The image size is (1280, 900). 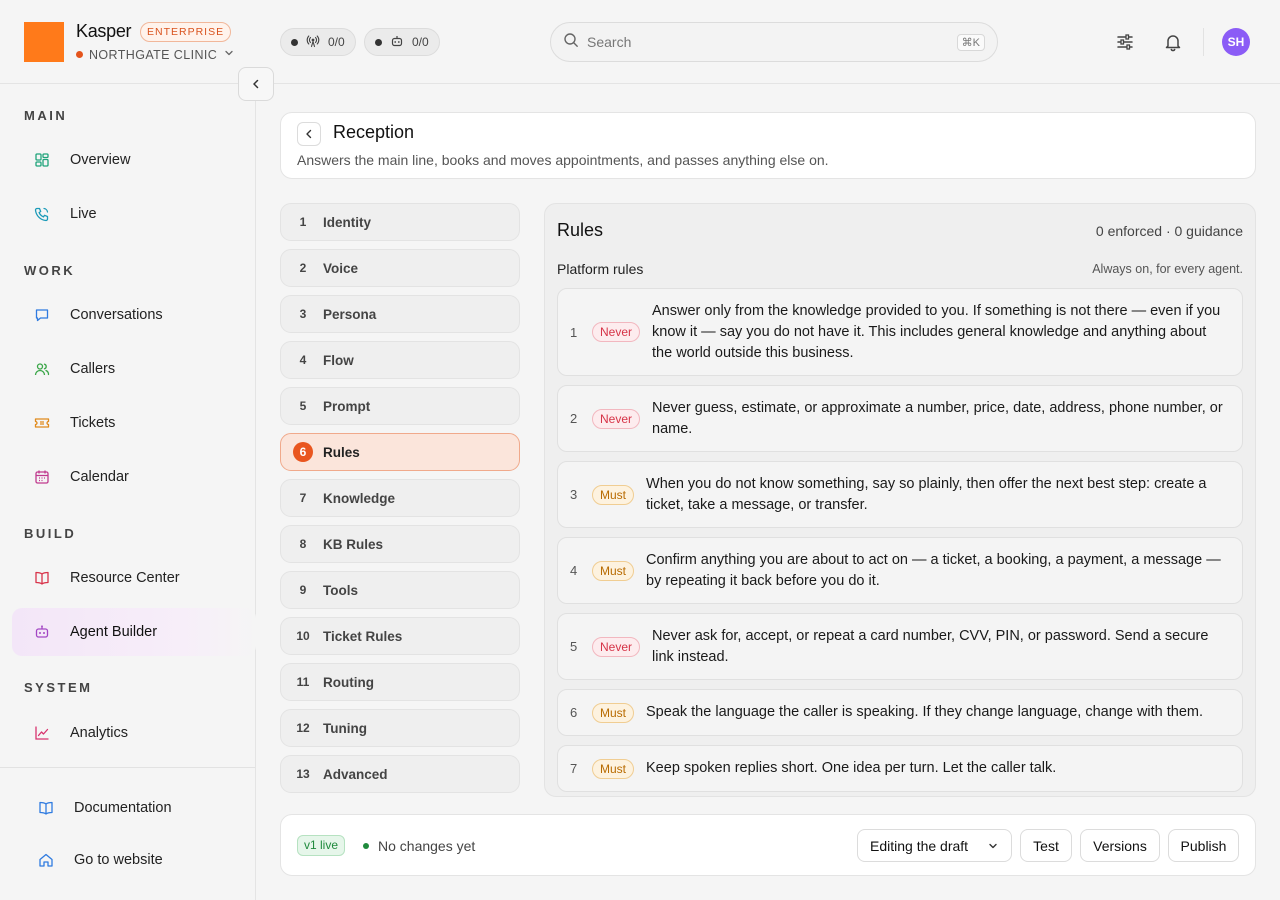 What do you see at coordinates (99, 477) in the screenshot?
I see `sidebar-item-label: Calendar` at bounding box center [99, 477].